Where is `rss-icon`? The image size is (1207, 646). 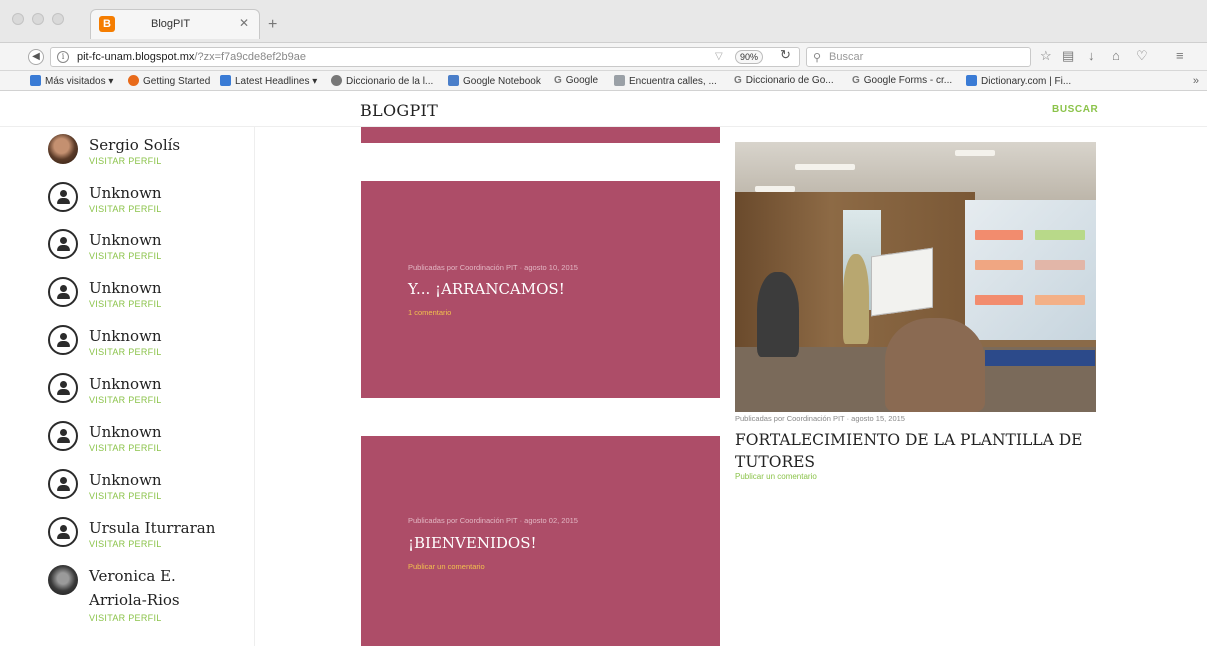
rss-icon is located at coordinates (225, 80).